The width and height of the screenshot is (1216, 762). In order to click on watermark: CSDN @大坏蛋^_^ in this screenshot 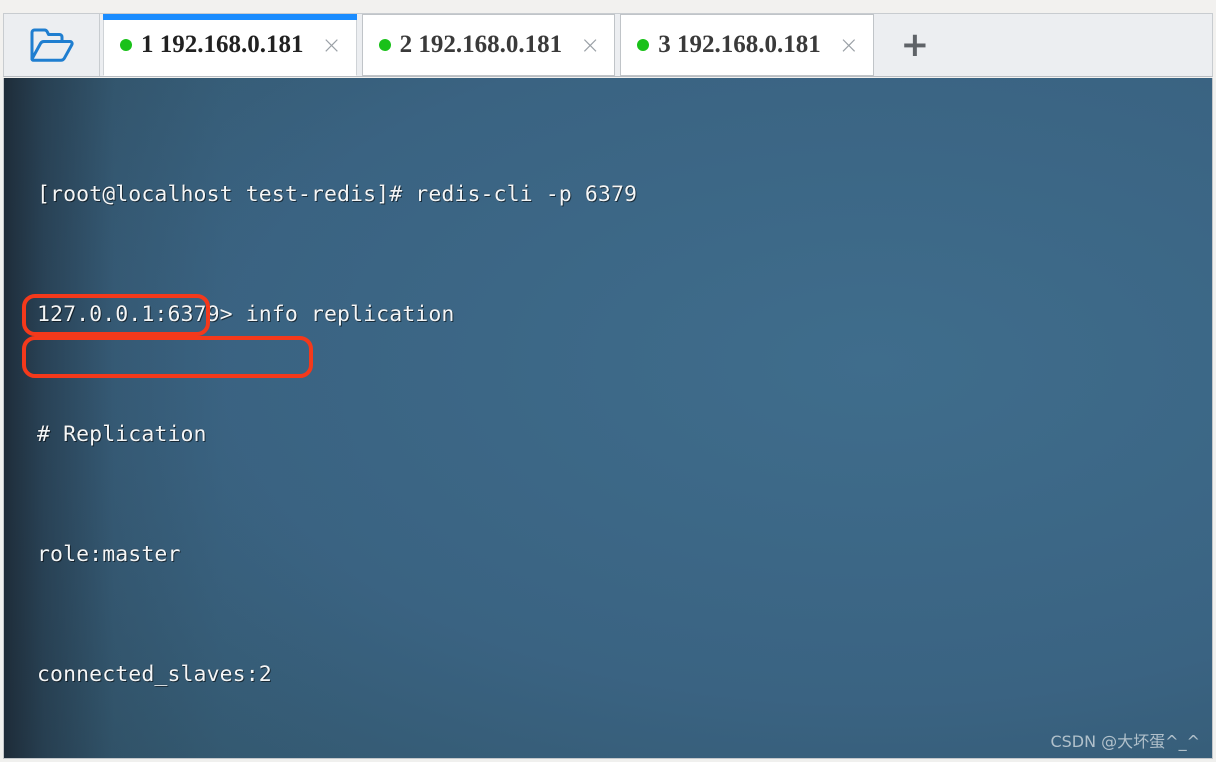, I will do `click(1125, 741)`.